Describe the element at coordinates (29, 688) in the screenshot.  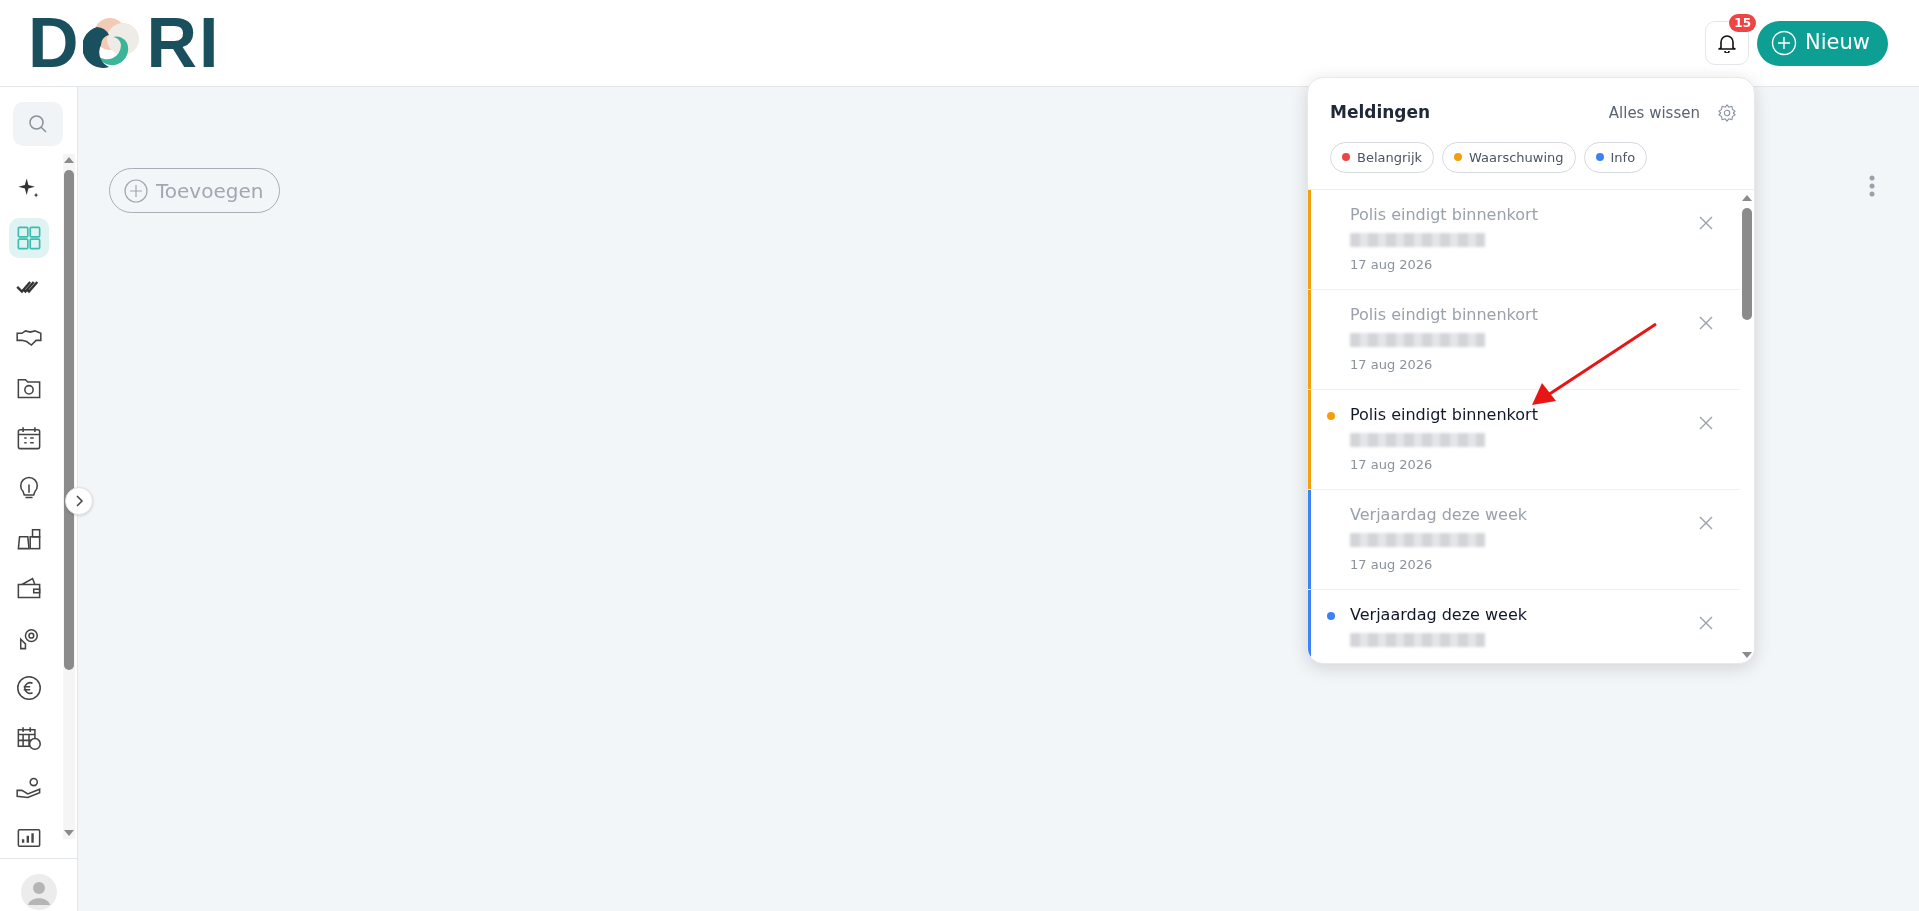
I see `euro-circle-icon` at that location.